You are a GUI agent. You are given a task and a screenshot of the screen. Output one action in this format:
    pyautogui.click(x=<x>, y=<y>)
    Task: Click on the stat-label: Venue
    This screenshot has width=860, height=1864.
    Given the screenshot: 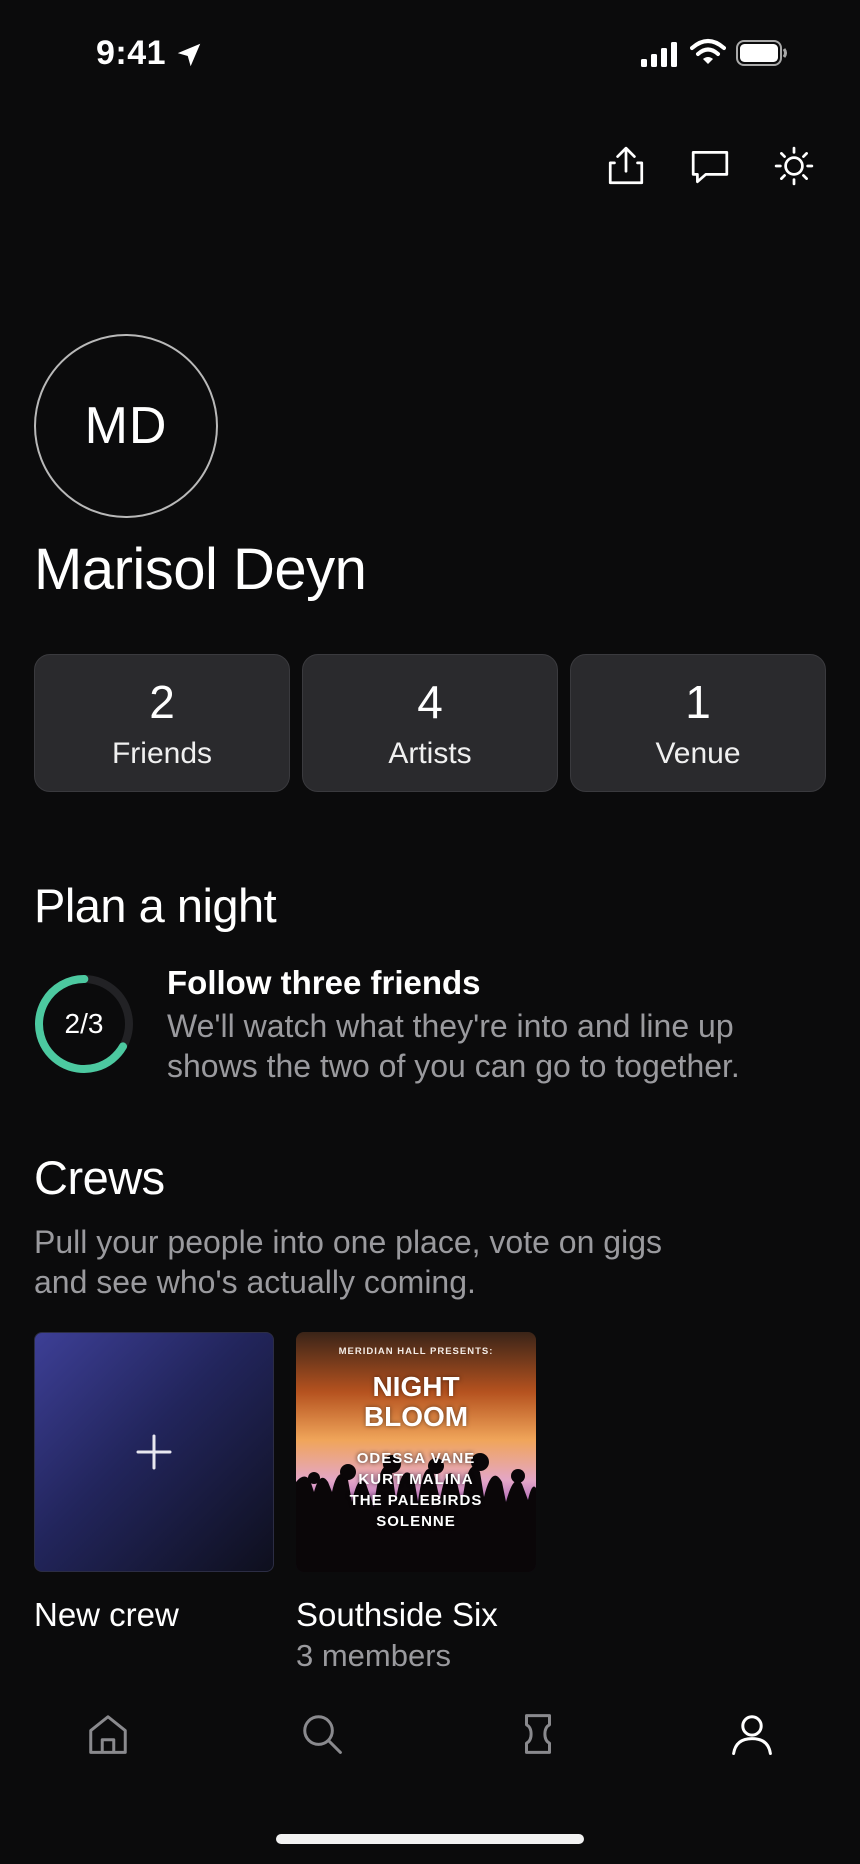 What is the action you would take?
    pyautogui.click(x=698, y=753)
    